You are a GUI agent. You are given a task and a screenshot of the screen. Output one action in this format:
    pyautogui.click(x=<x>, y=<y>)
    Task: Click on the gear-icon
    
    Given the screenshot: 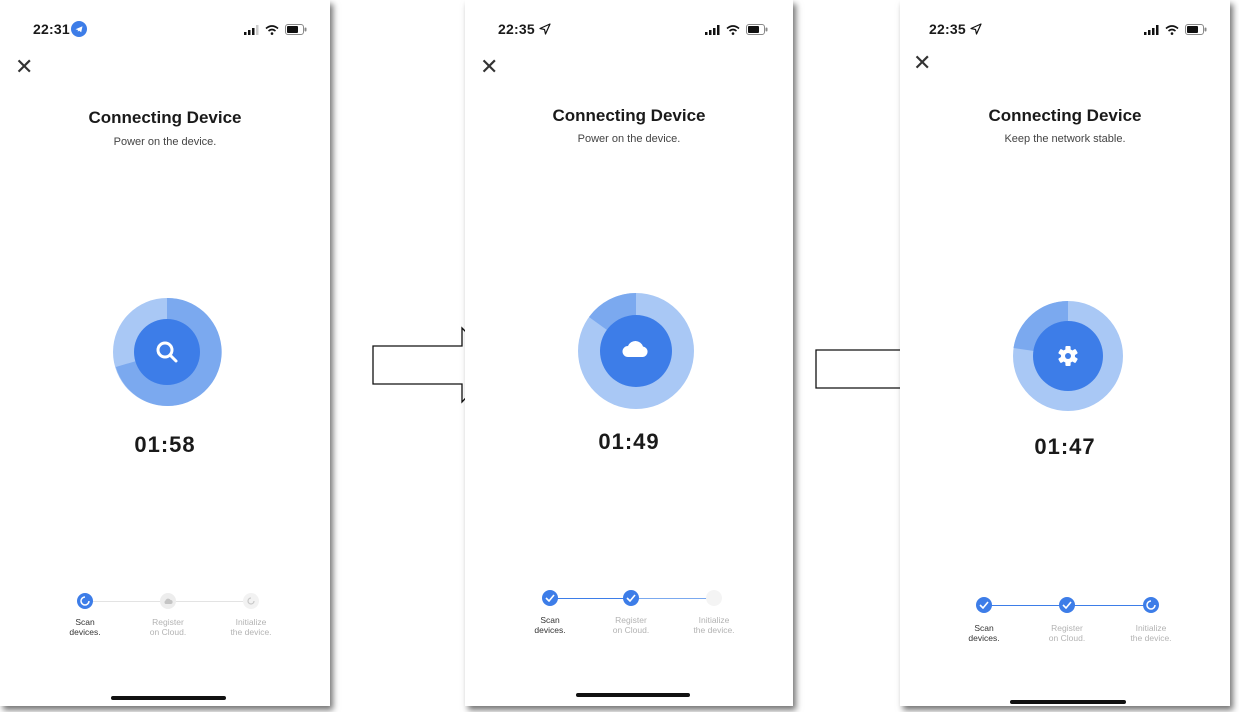 What is the action you would take?
    pyautogui.click(x=1068, y=358)
    